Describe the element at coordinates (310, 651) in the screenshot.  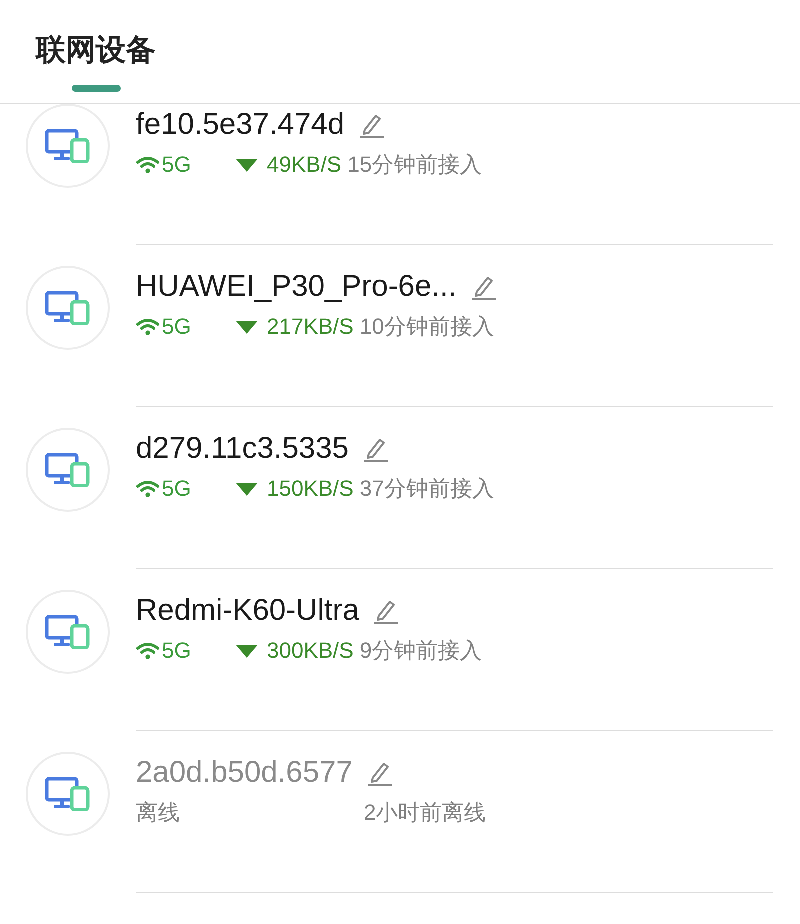
I see `speed-label: 300KB/S` at that location.